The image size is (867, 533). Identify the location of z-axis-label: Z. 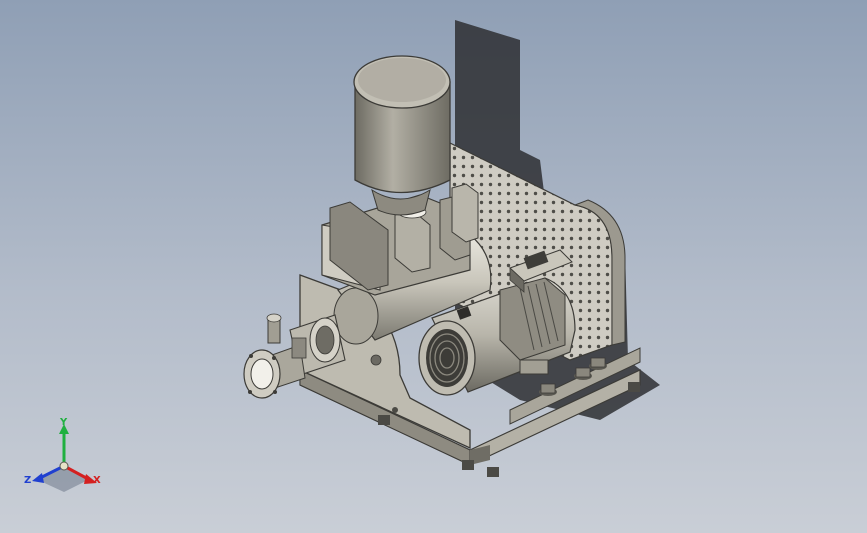
(28, 480).